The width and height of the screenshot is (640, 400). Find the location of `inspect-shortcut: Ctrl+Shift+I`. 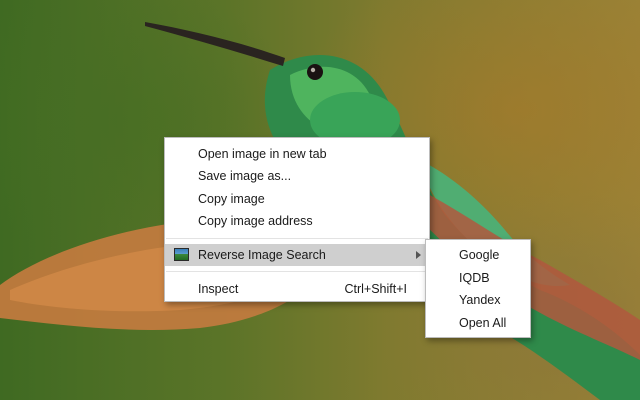

inspect-shortcut: Ctrl+Shift+I is located at coordinates (375, 289).